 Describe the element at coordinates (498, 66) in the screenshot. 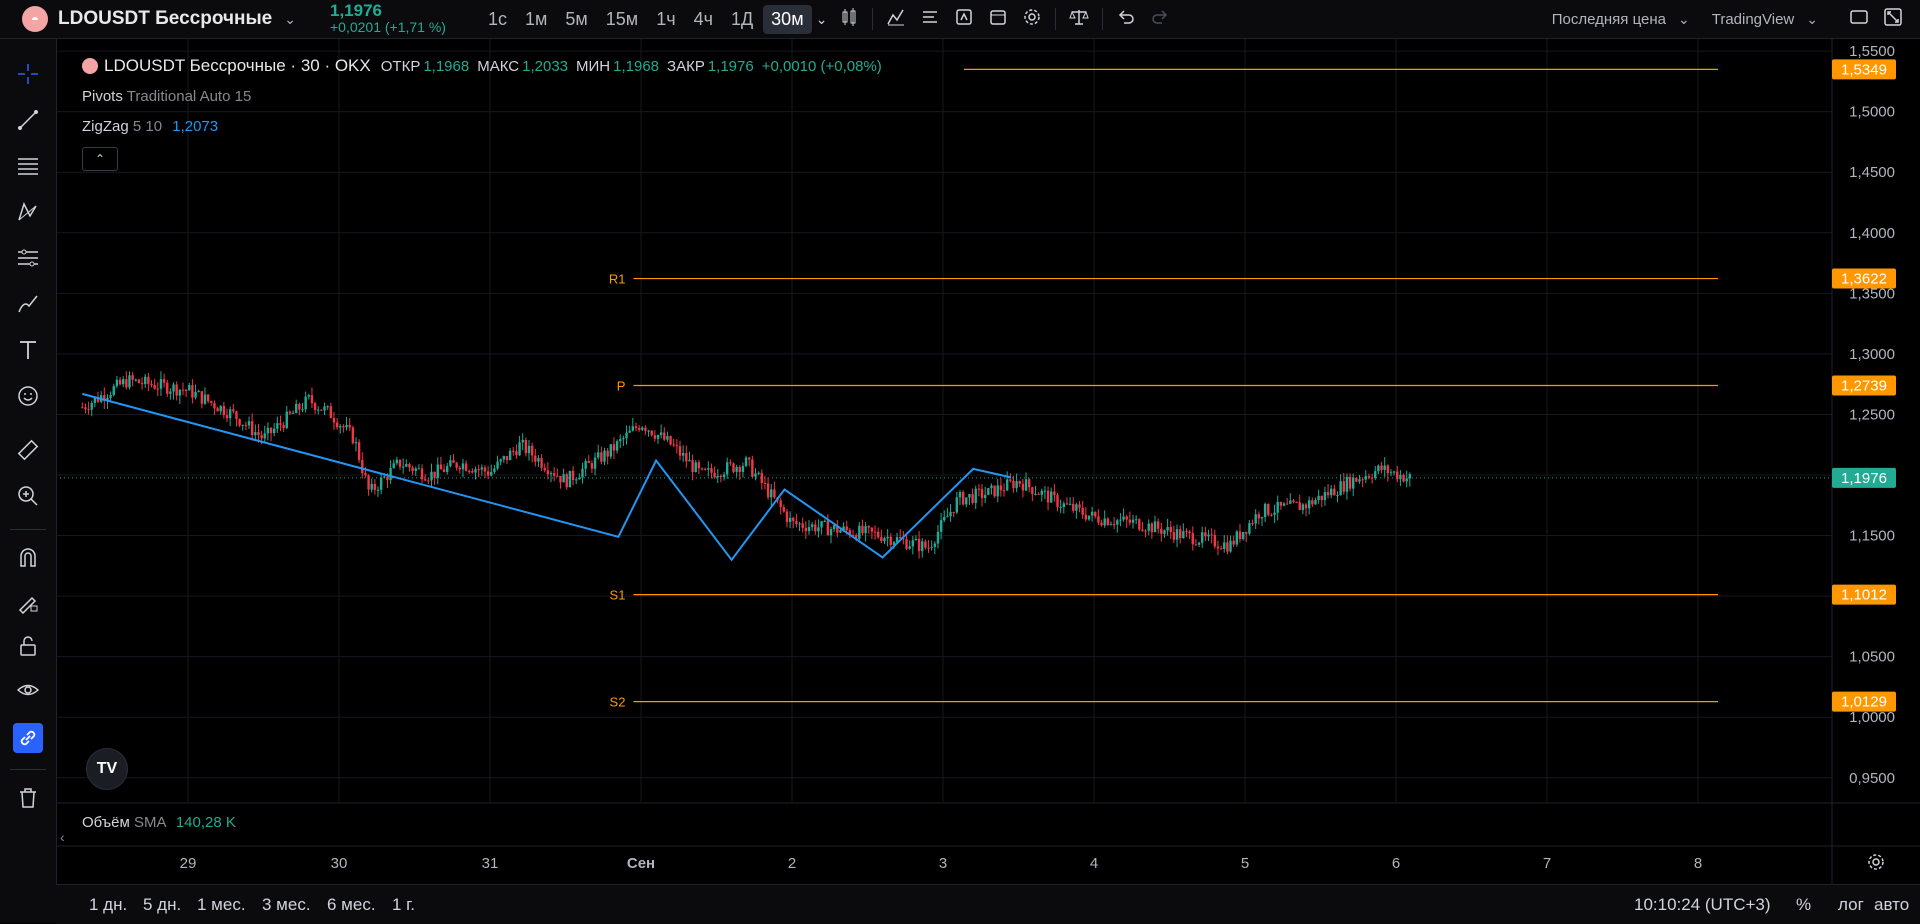

I see `high-label: МАКС` at that location.